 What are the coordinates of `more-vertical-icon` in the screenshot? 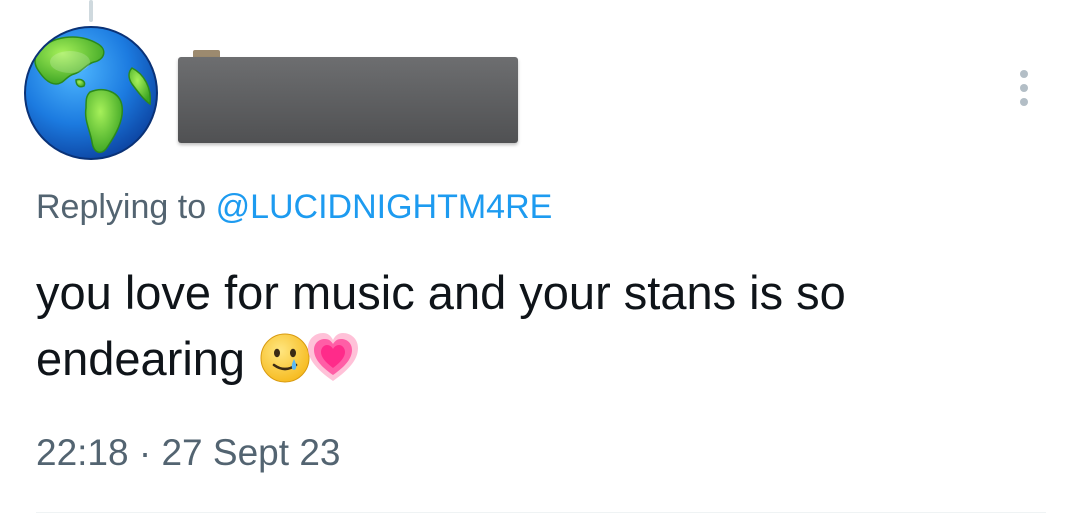 It's located at (1024, 88).